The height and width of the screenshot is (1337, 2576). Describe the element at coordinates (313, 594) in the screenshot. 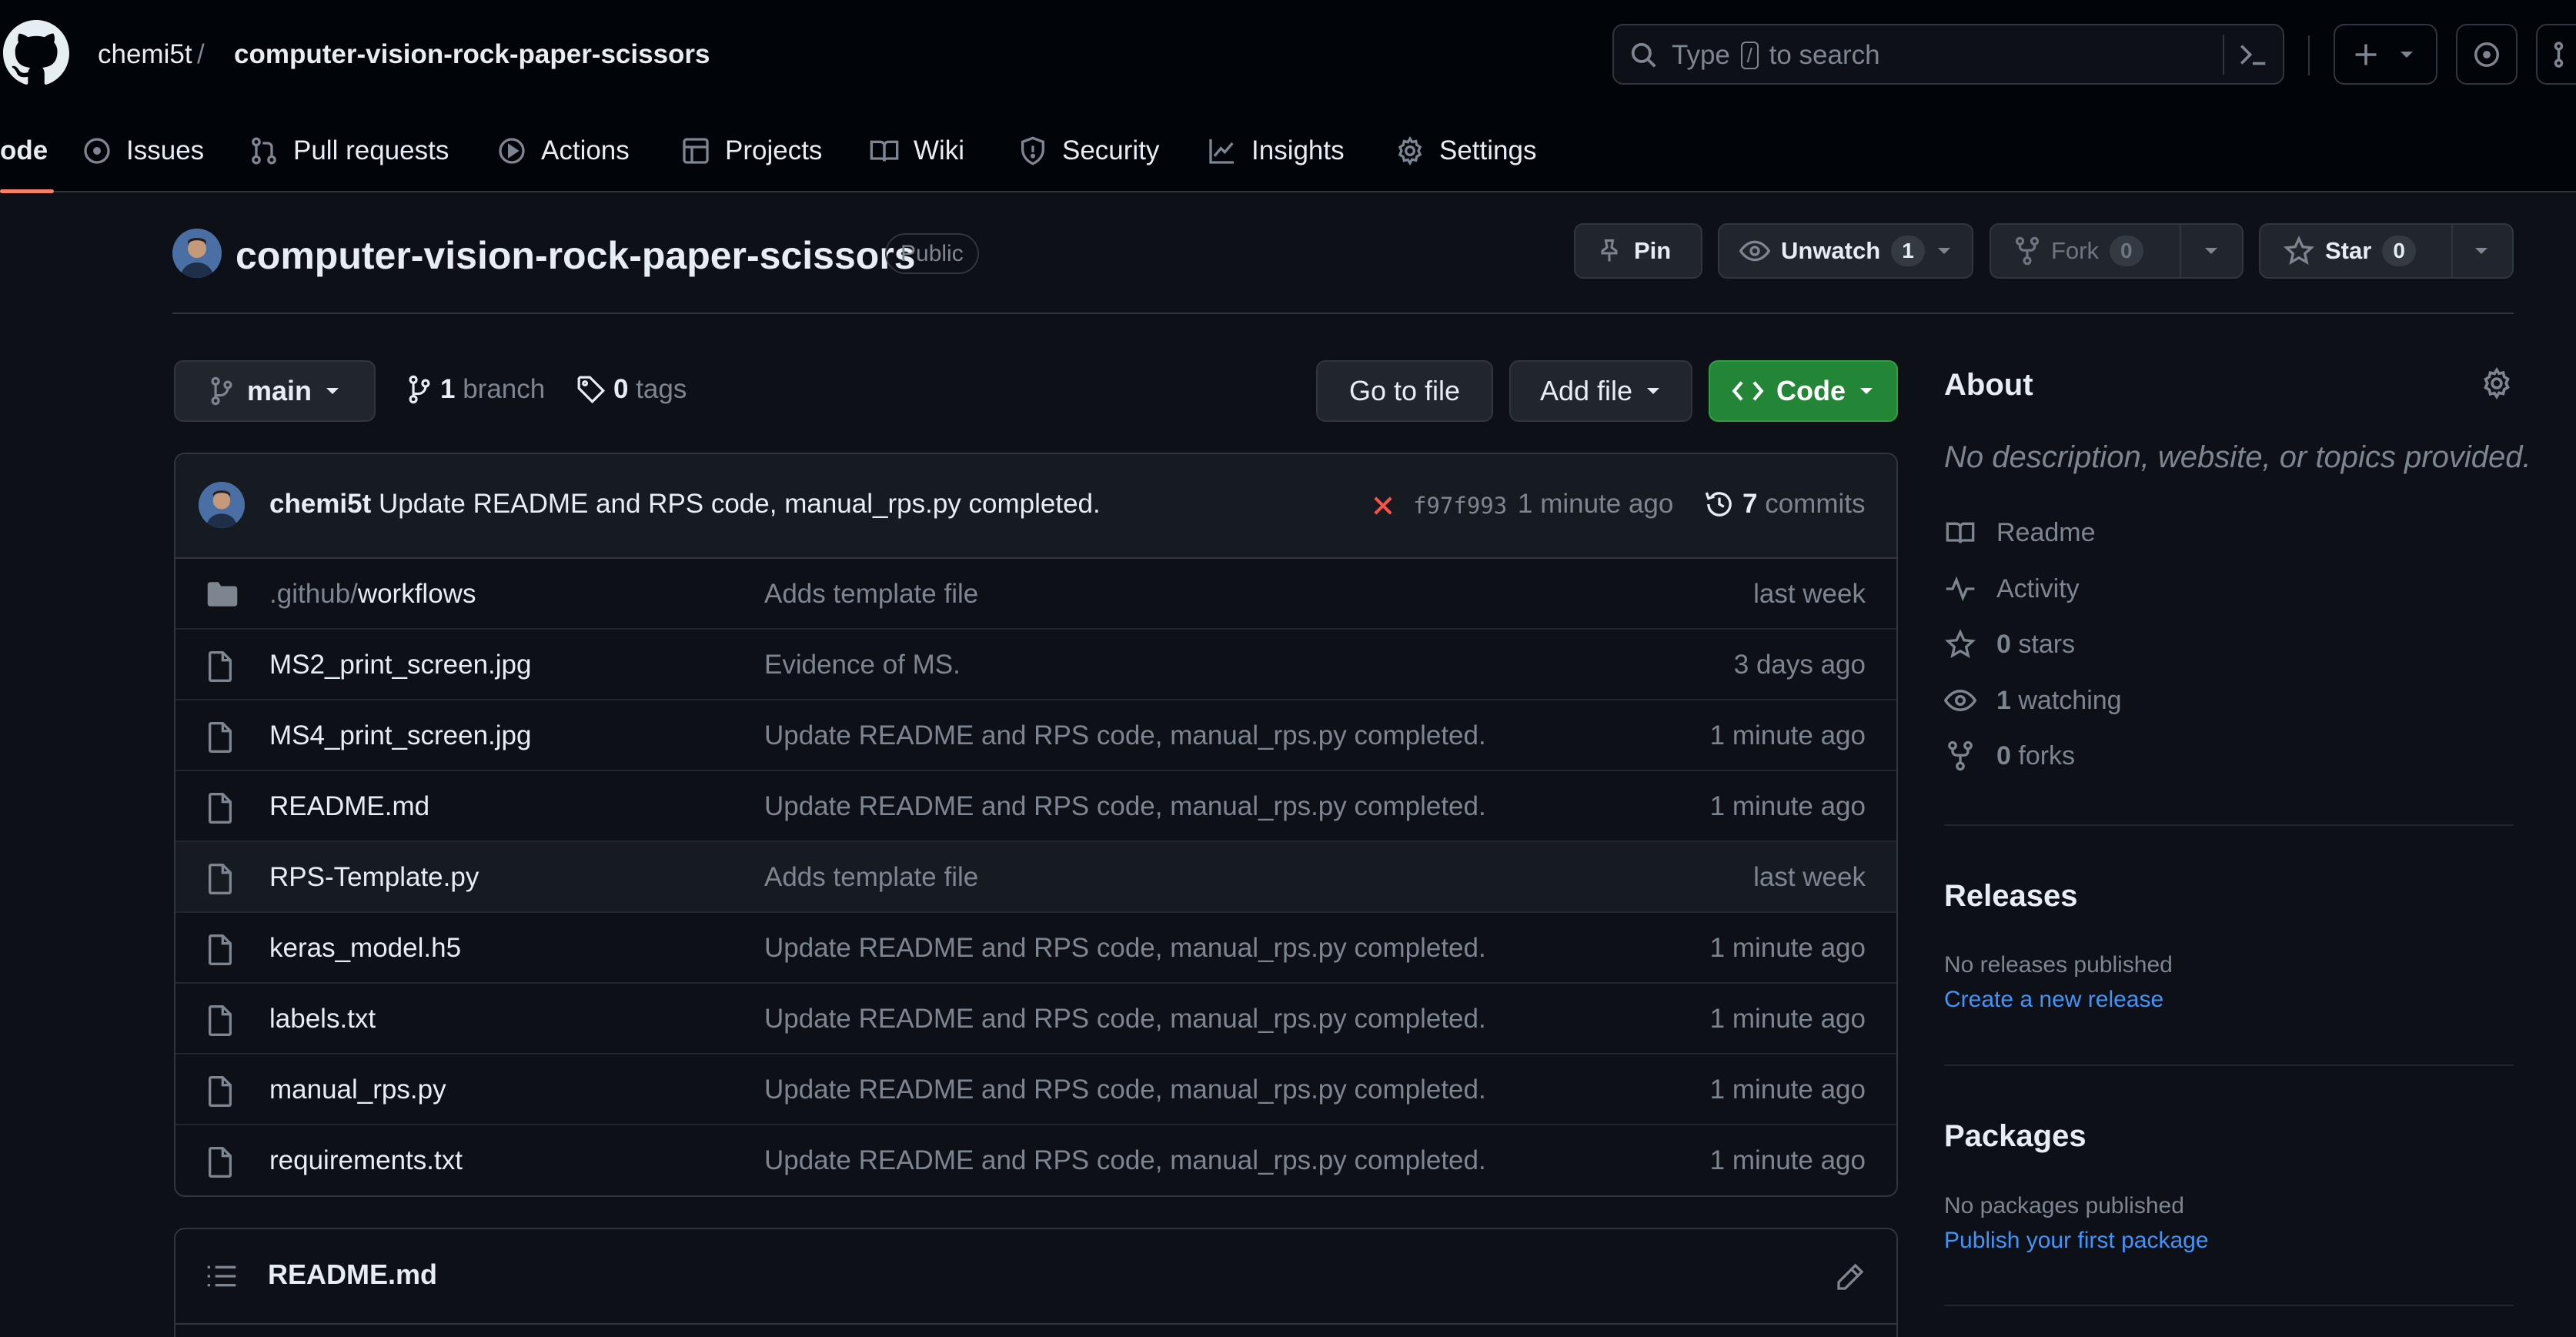

I see `folder-prefix: .github/` at that location.